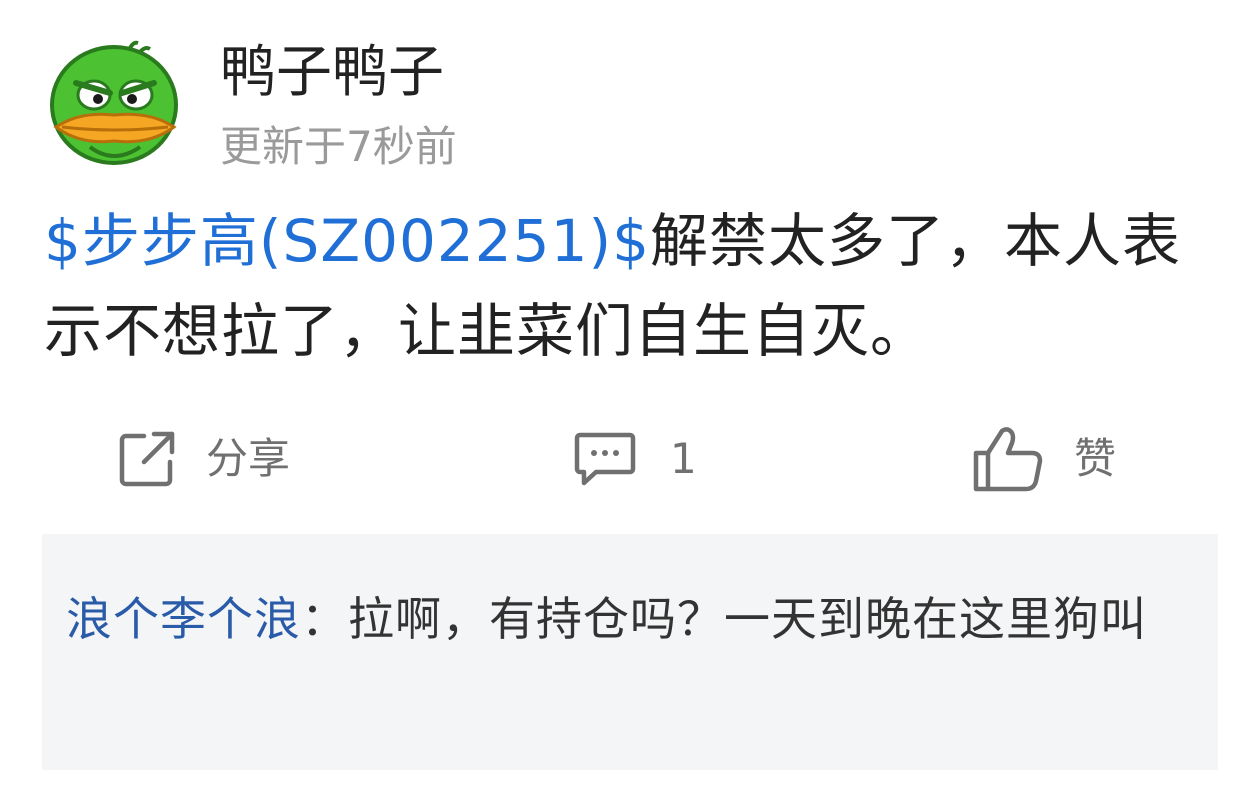  Describe the element at coordinates (248, 458) in the screenshot. I see `share-label: 分享` at that location.